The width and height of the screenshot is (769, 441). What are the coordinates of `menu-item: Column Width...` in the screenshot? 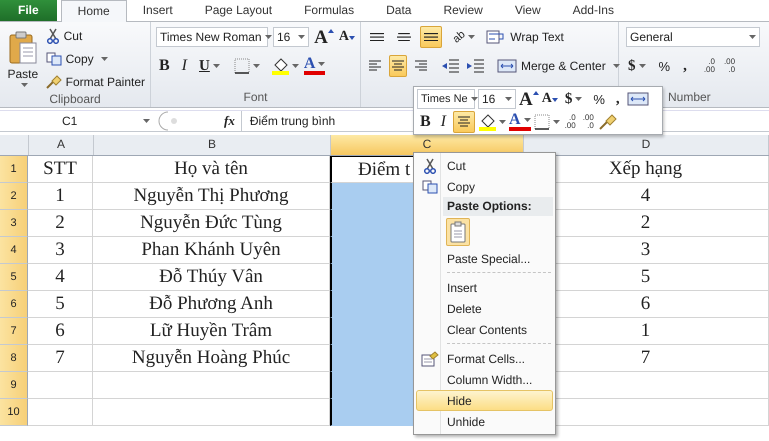 It's located at (484, 379).